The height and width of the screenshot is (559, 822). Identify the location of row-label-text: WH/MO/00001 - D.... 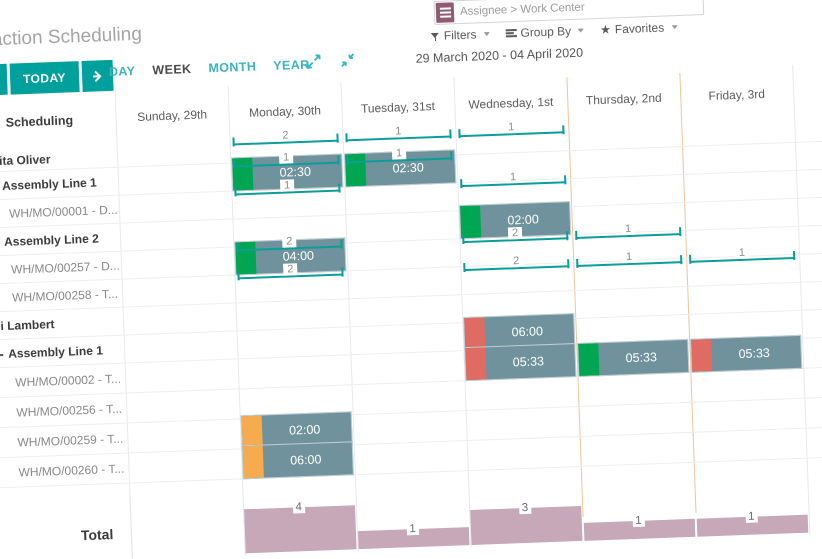
(63, 211).